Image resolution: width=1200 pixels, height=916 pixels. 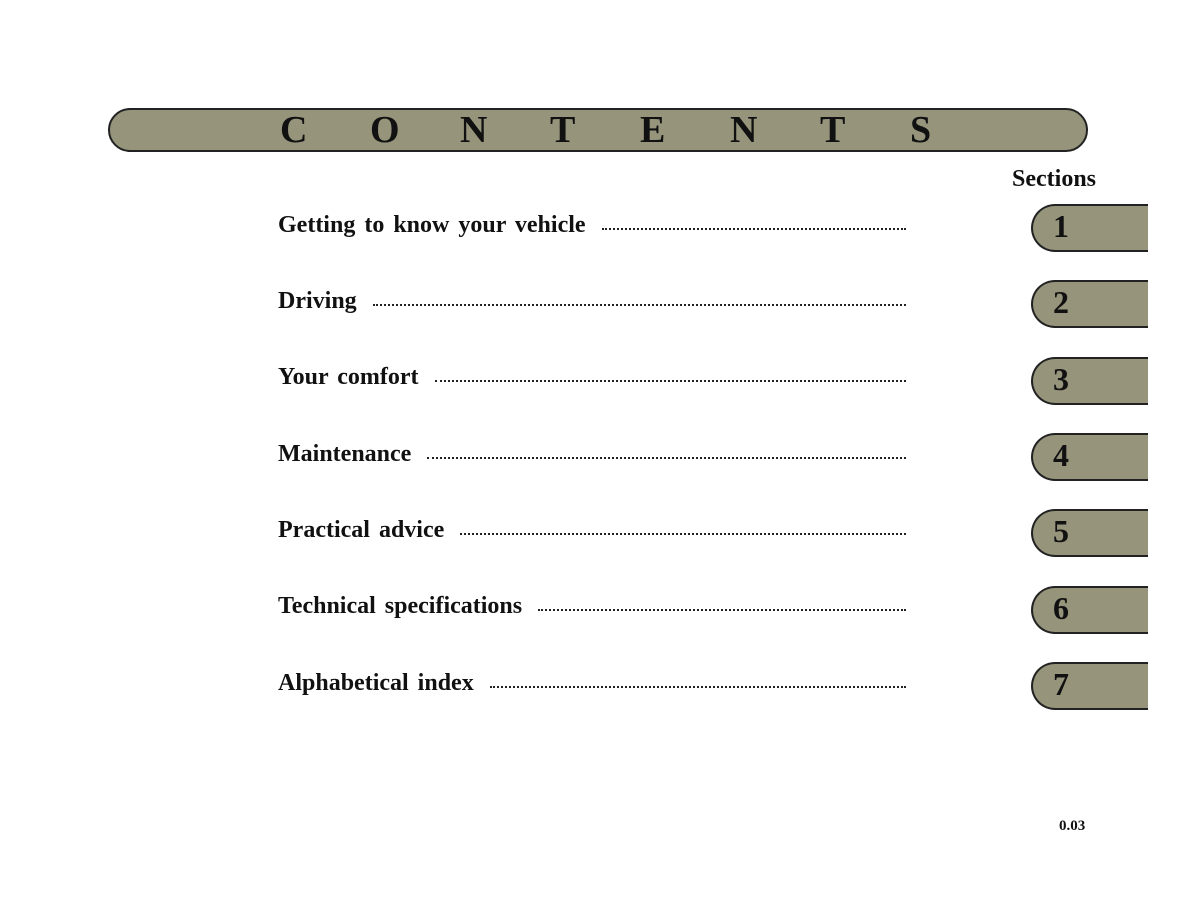 I want to click on section-number: 3, so click(x=1061, y=379).